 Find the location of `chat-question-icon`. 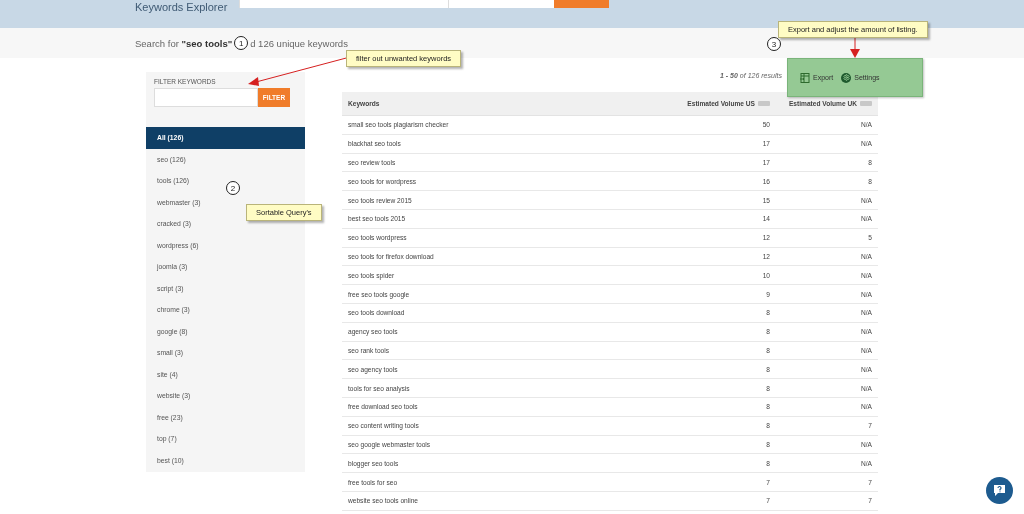

chat-question-icon is located at coordinates (999, 490).